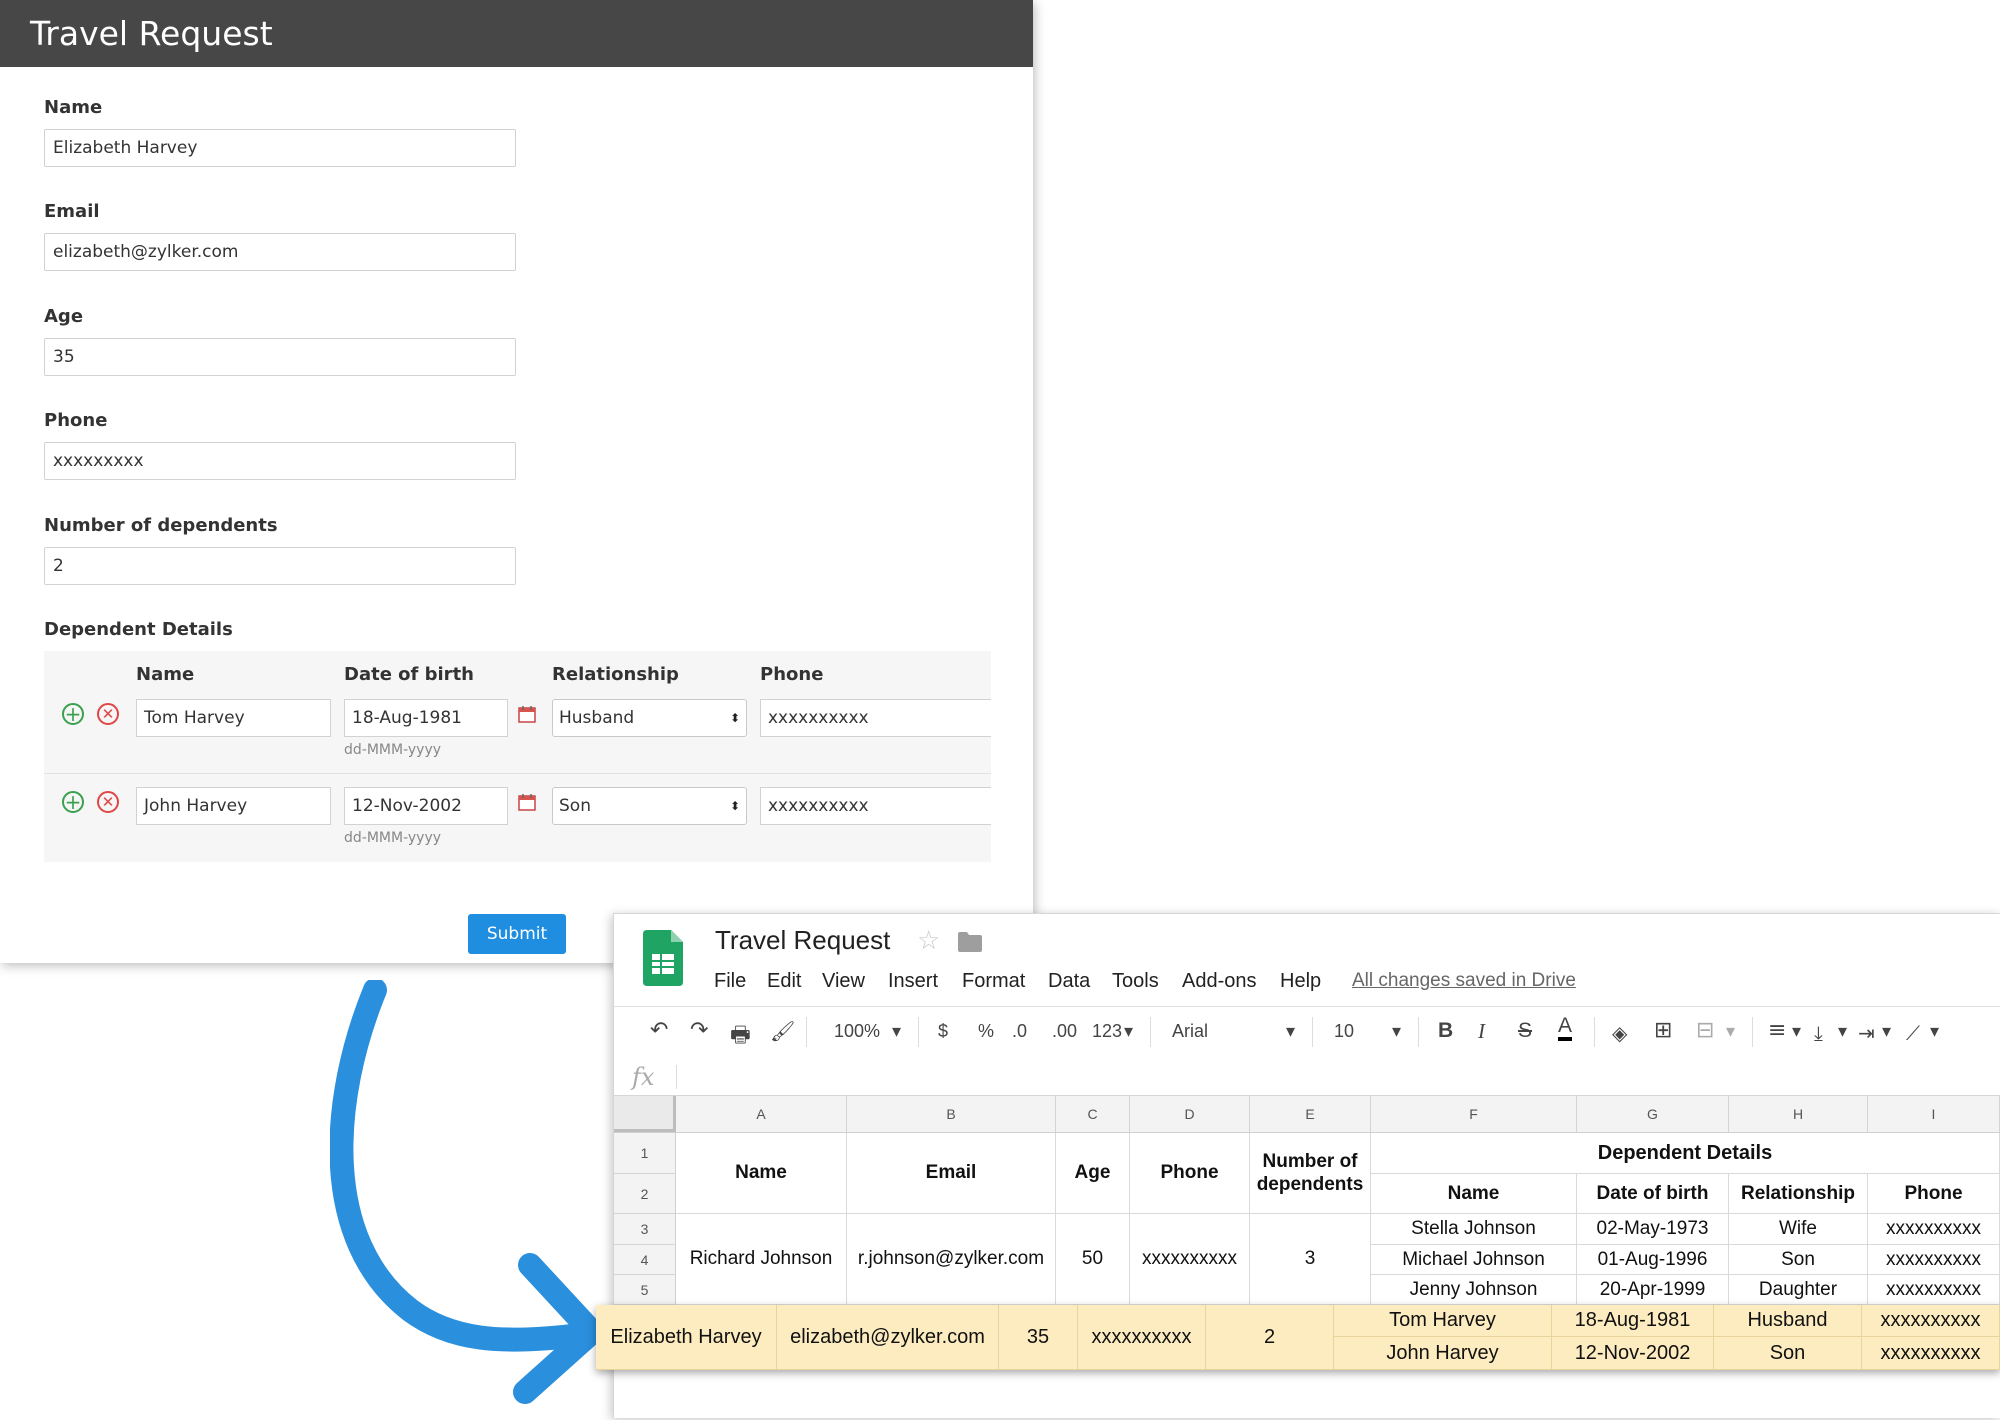  I want to click on column-header-a: A, so click(761, 1114).